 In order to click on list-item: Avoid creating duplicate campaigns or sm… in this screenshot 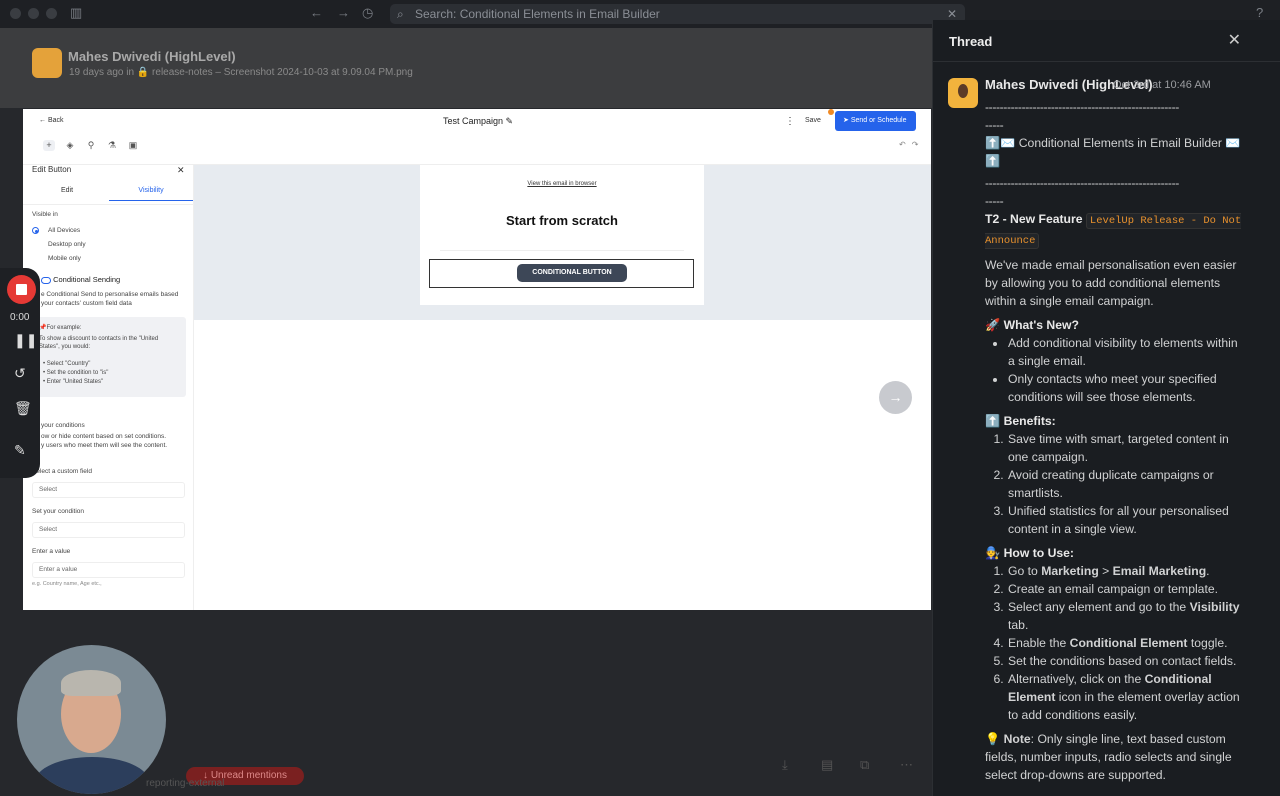, I will do `click(1126, 484)`.